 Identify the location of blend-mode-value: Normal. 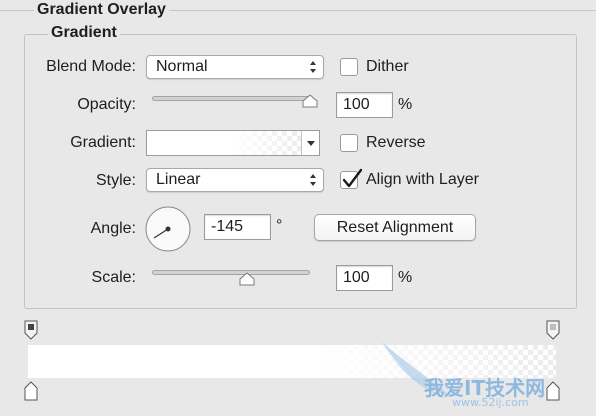
(182, 66).